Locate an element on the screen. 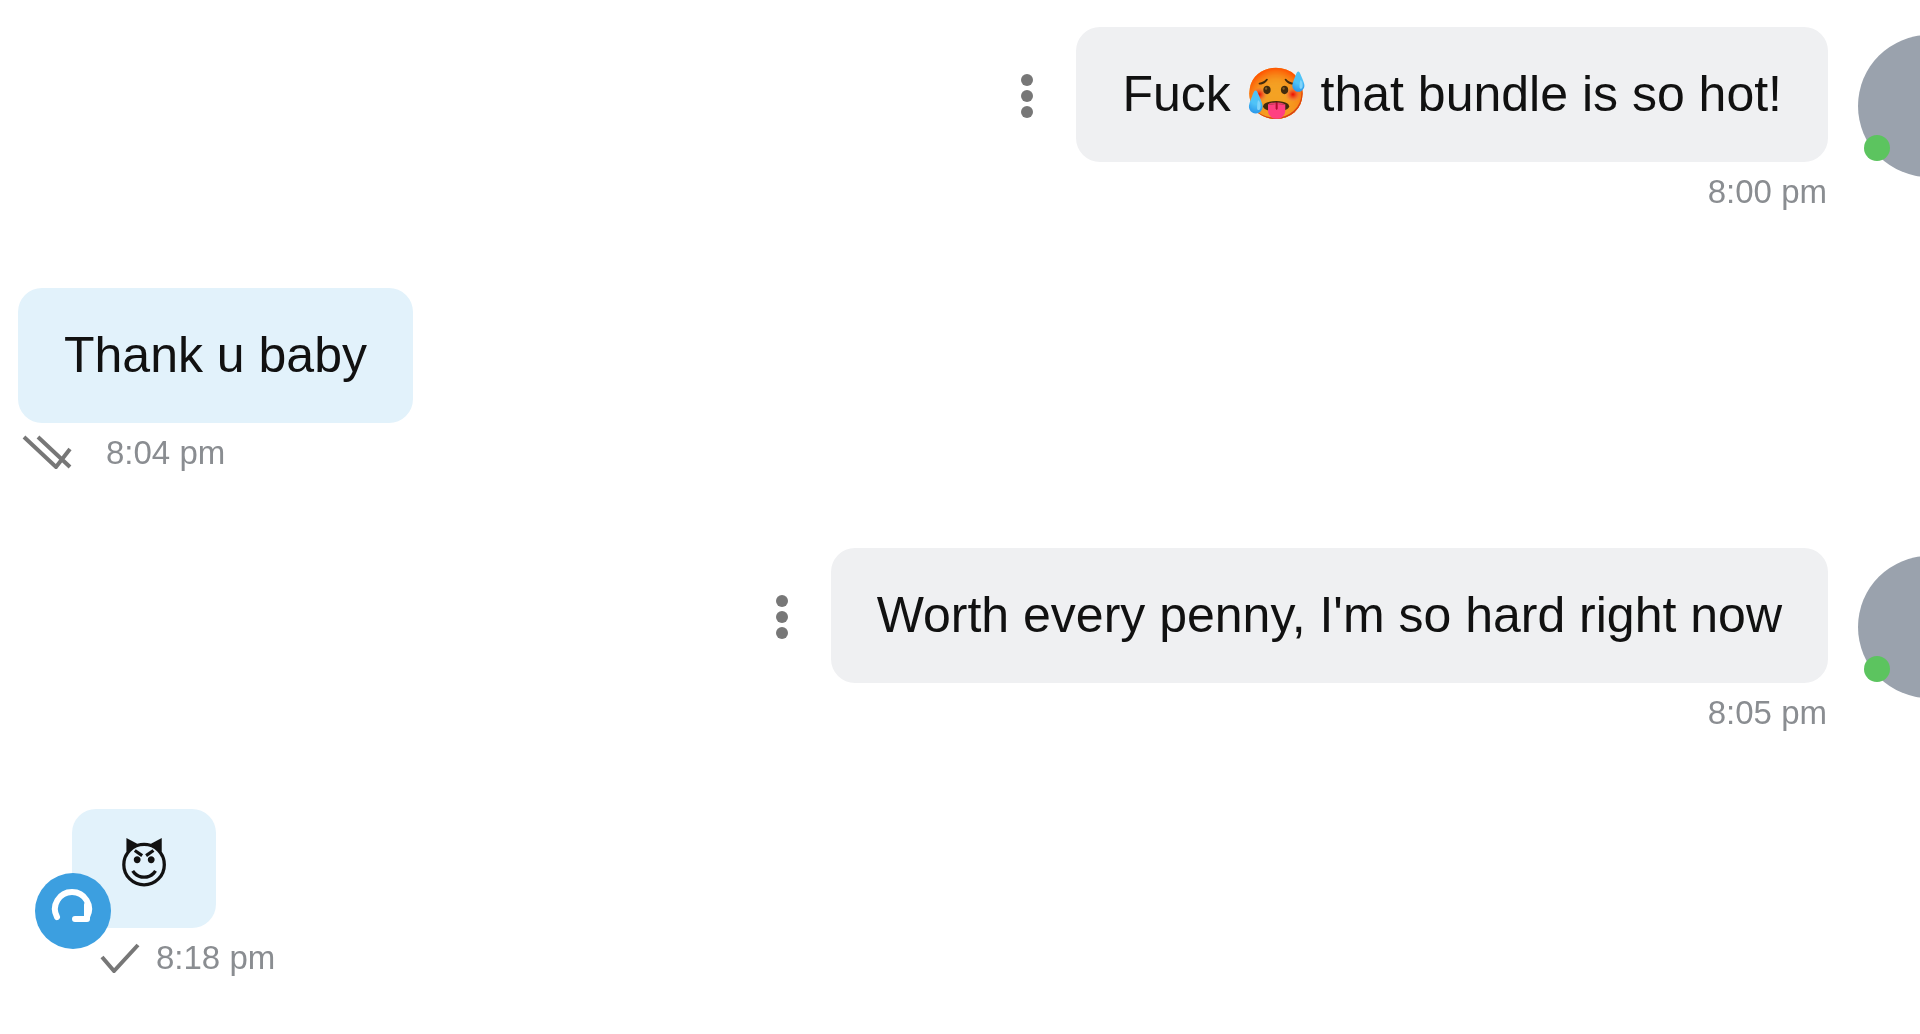 This screenshot has width=1920, height=1034. message-time: 8:05 pm is located at coordinates (1767, 713).